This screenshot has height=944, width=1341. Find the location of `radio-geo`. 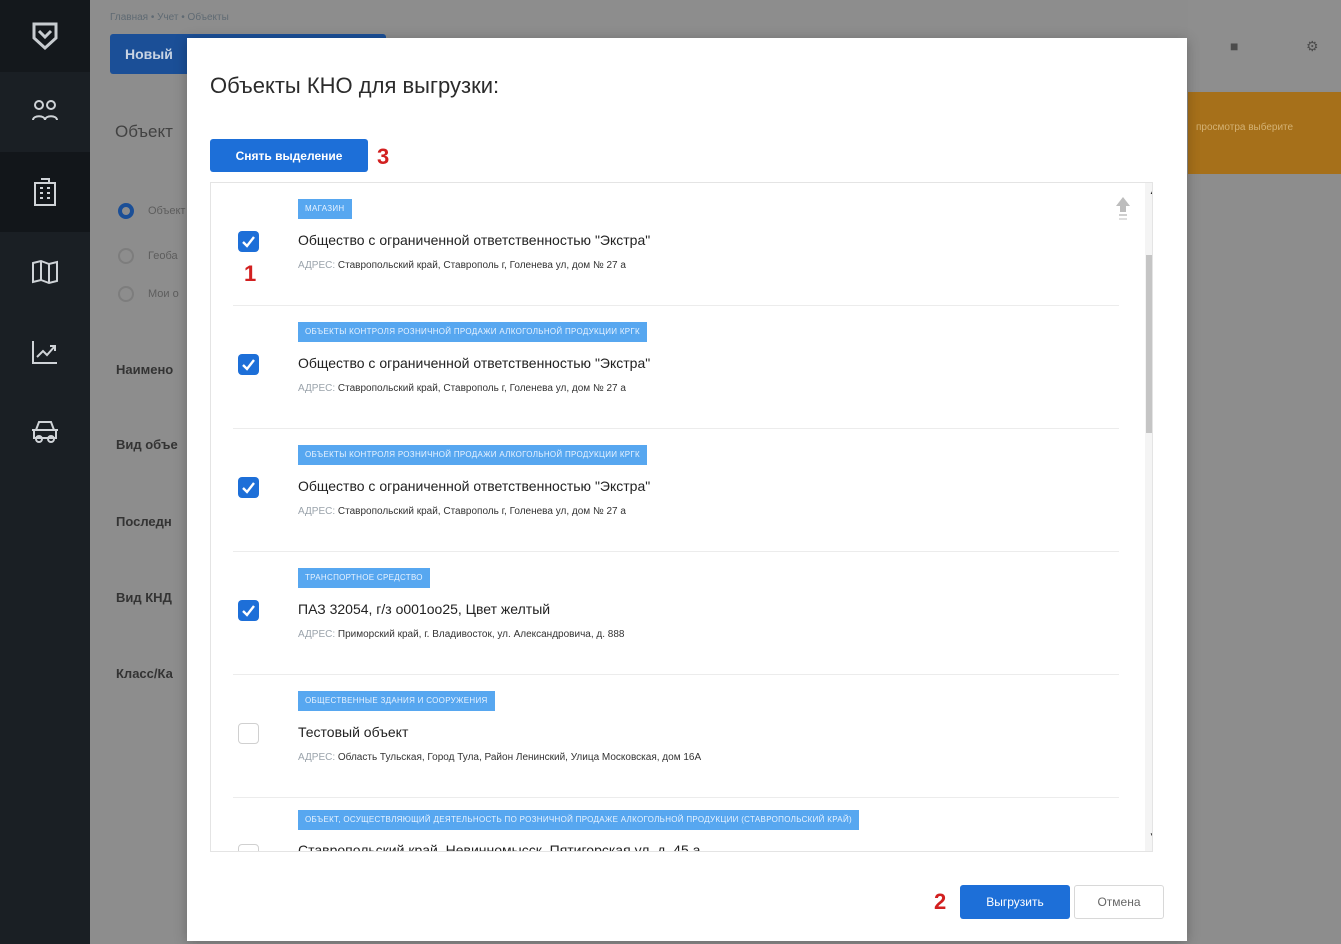

radio-geo is located at coordinates (126, 256).